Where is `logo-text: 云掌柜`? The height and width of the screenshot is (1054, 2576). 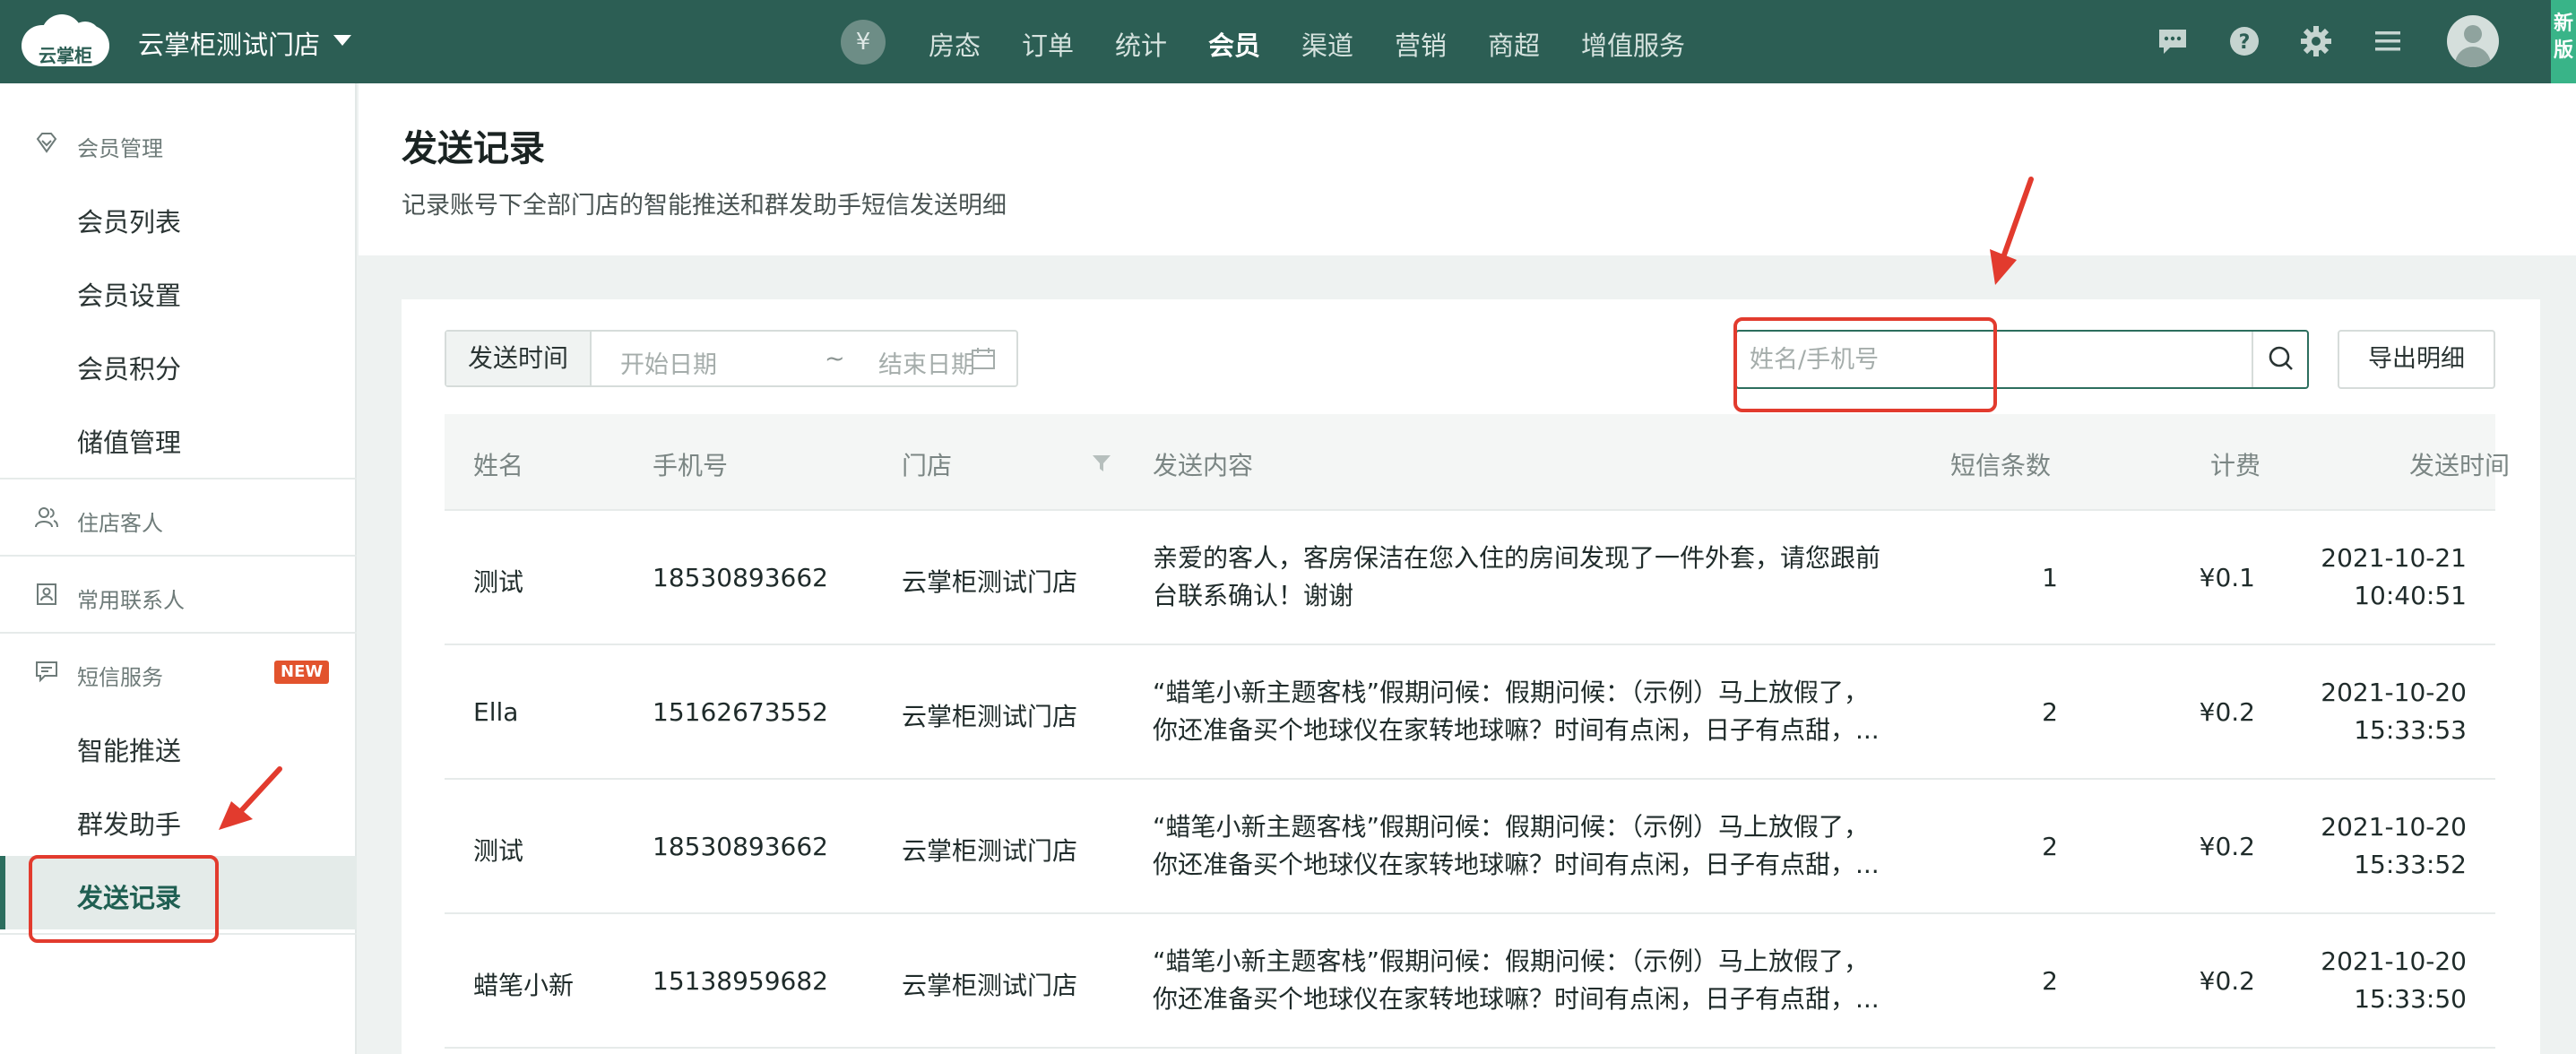
logo-text: 云掌柜 is located at coordinates (65, 55).